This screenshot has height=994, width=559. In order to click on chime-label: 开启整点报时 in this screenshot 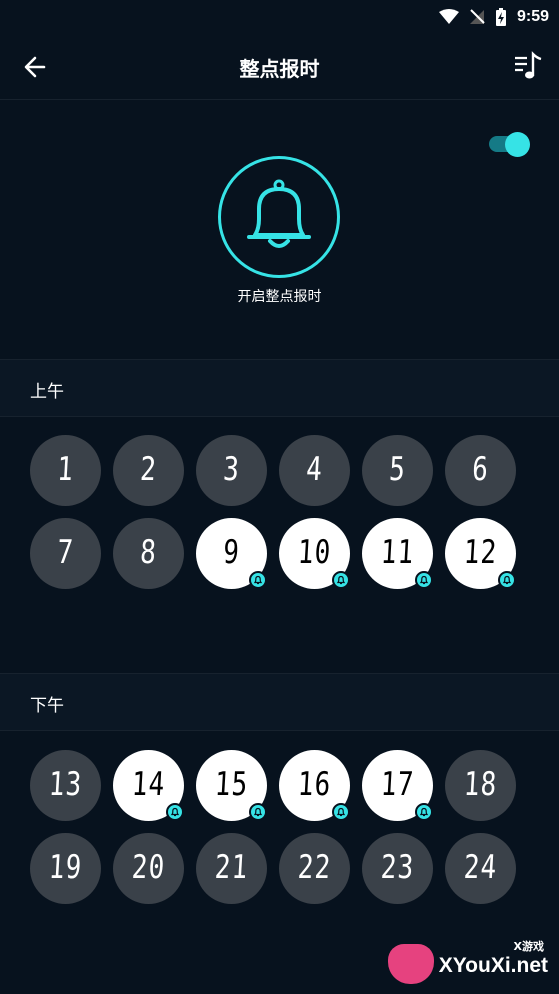, I will do `click(279, 297)`.